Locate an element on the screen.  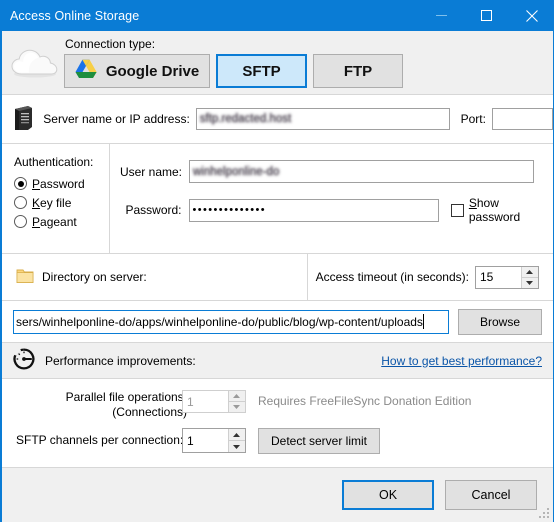
password-row: Password: •••••••••••••• Show password is located at coordinates (331, 210).